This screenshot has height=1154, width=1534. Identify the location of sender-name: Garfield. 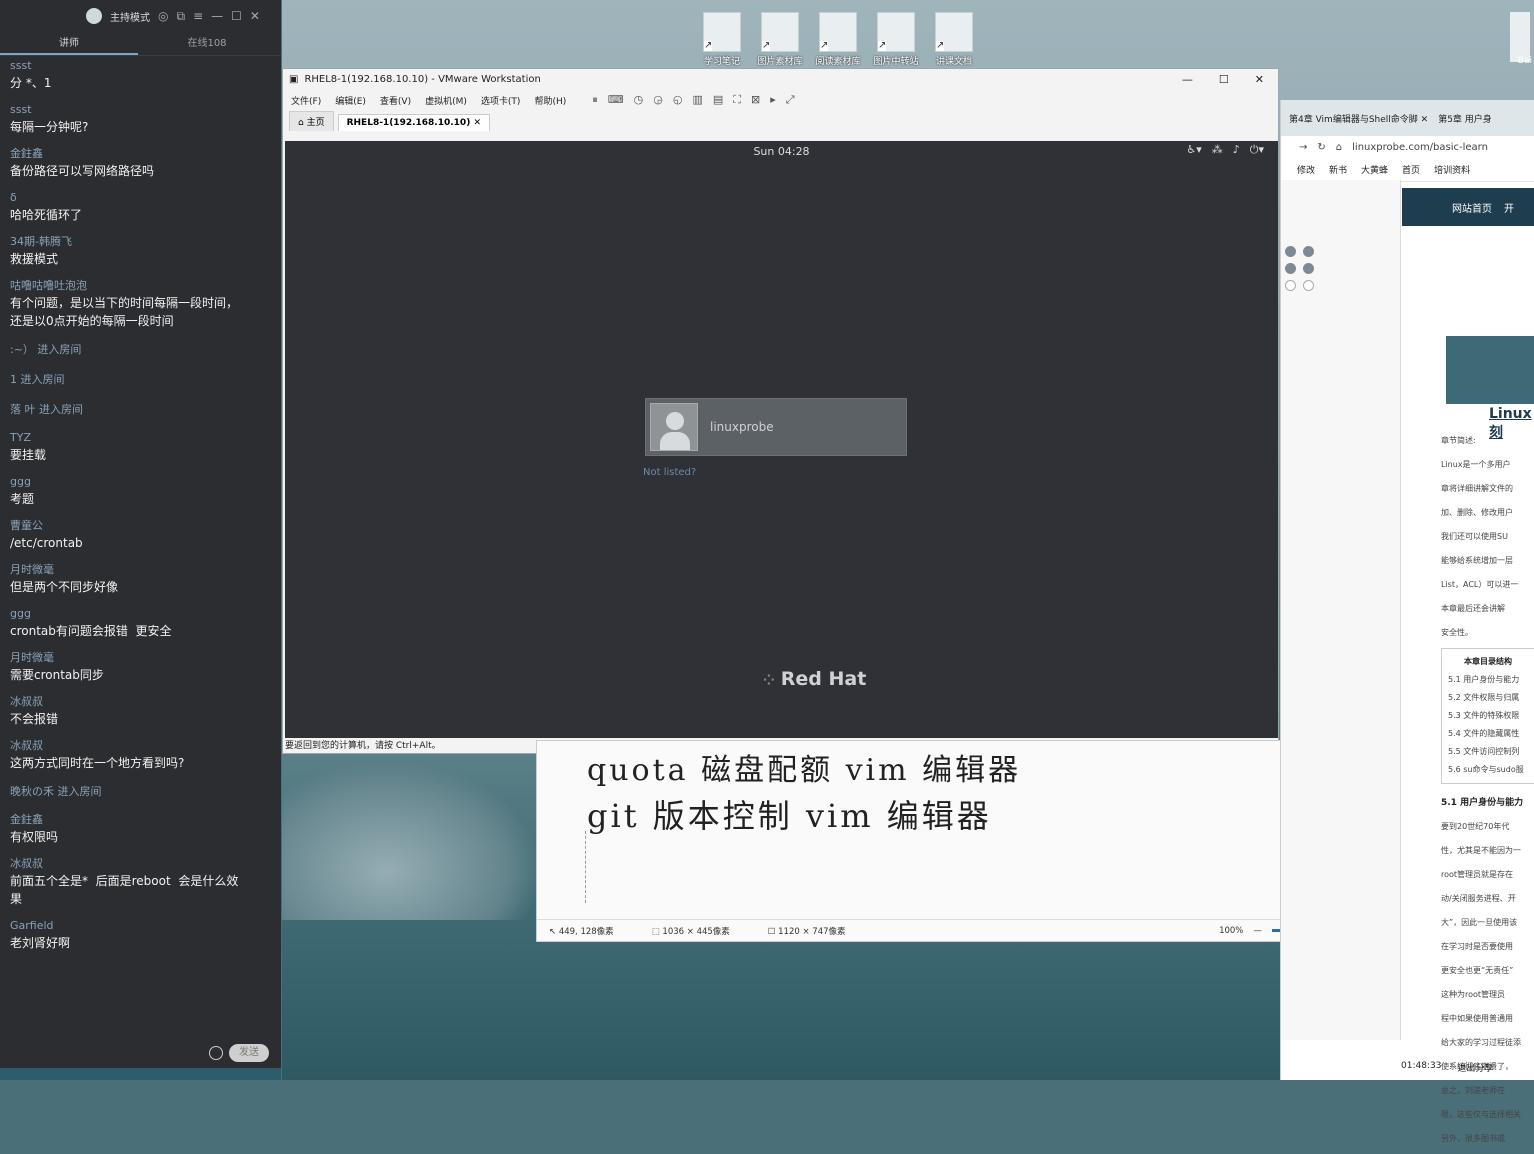
(140, 926).